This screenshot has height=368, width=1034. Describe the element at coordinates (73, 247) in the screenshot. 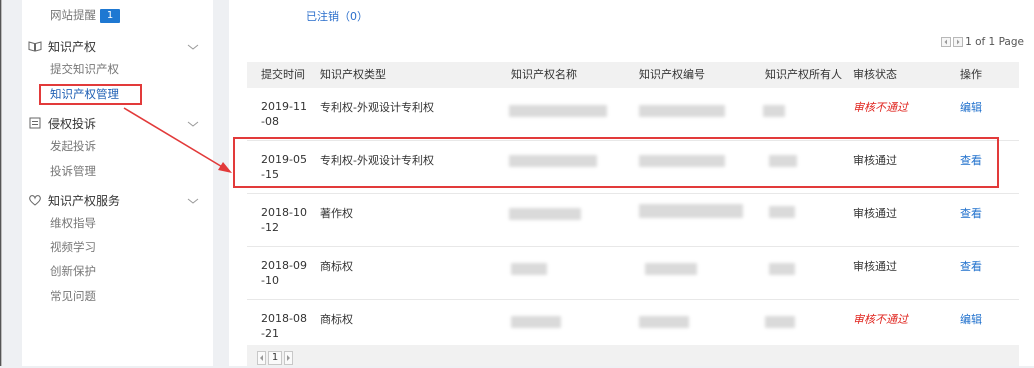

I see `sidebar-item-label: 视频学习` at that location.